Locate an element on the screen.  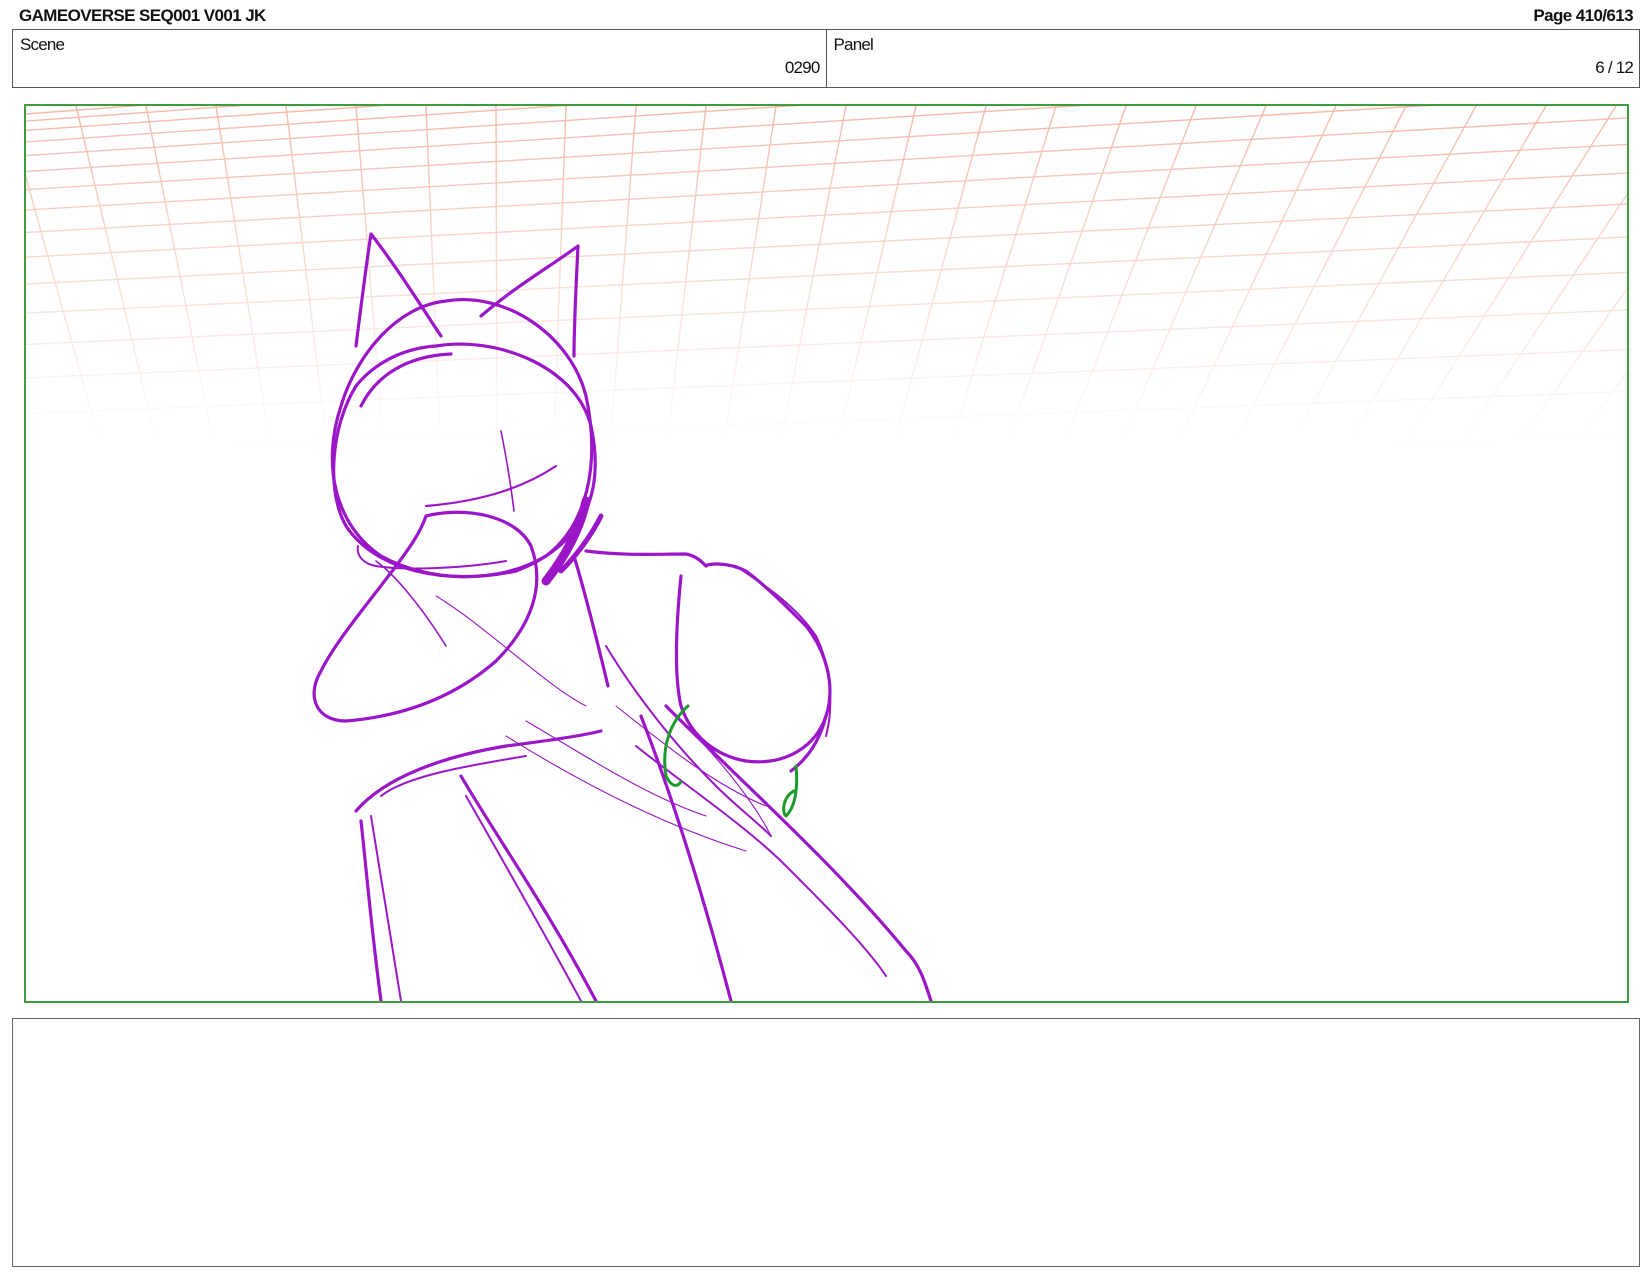
project-title: GAMEOVERSE SEQ001 V001 JK is located at coordinates (142, 15).